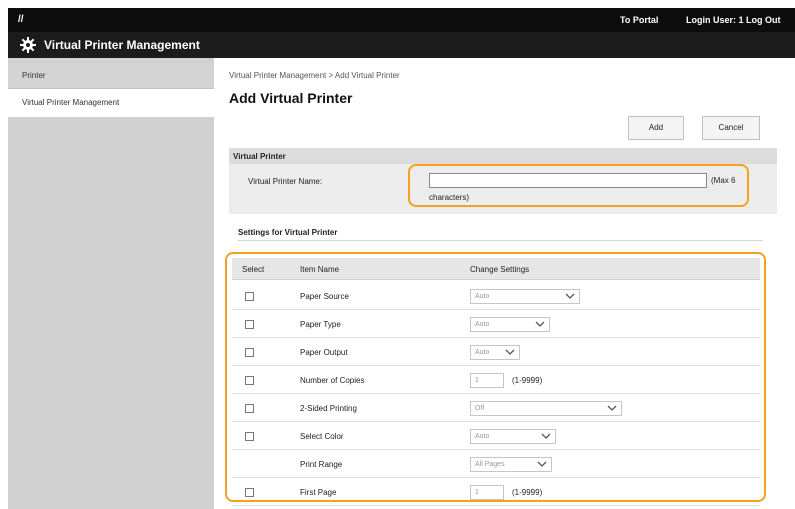 Image resolution: width=795 pixels, height=509 pixels. What do you see at coordinates (731, 128) in the screenshot?
I see `cancel-button: Cancel` at bounding box center [731, 128].